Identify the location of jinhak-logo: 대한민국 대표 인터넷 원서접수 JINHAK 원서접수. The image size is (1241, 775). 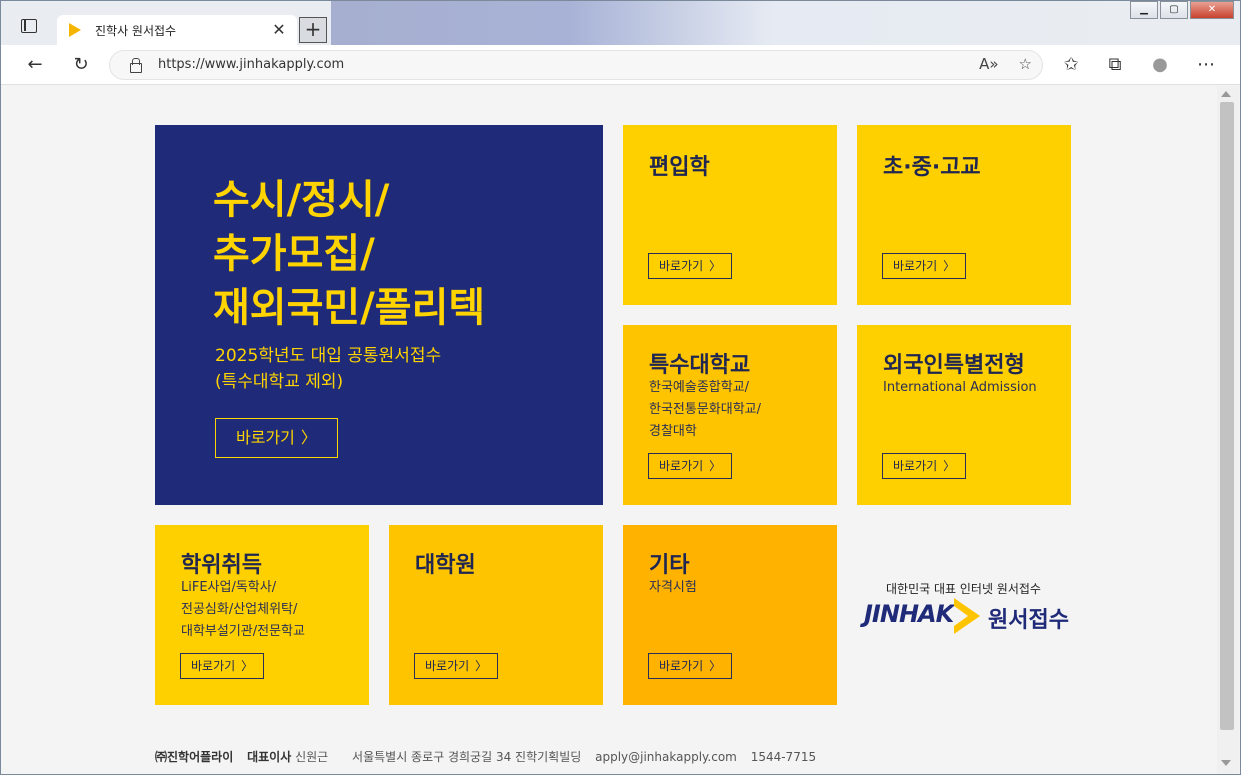
(965, 610).